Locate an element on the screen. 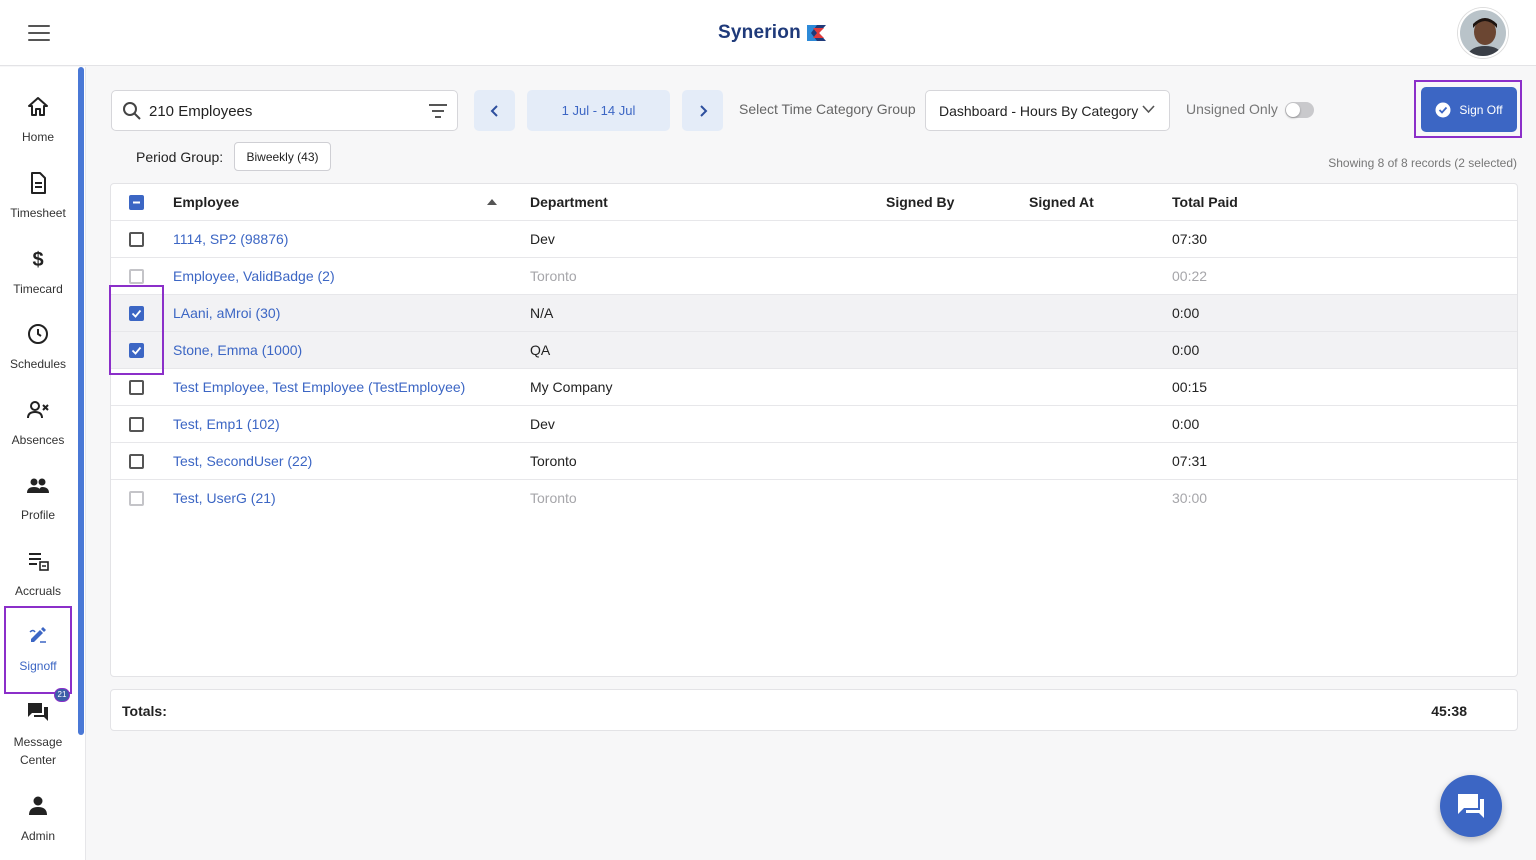 This screenshot has width=1536, height=860. sidebar-item-label: Absences is located at coordinates (38, 440).